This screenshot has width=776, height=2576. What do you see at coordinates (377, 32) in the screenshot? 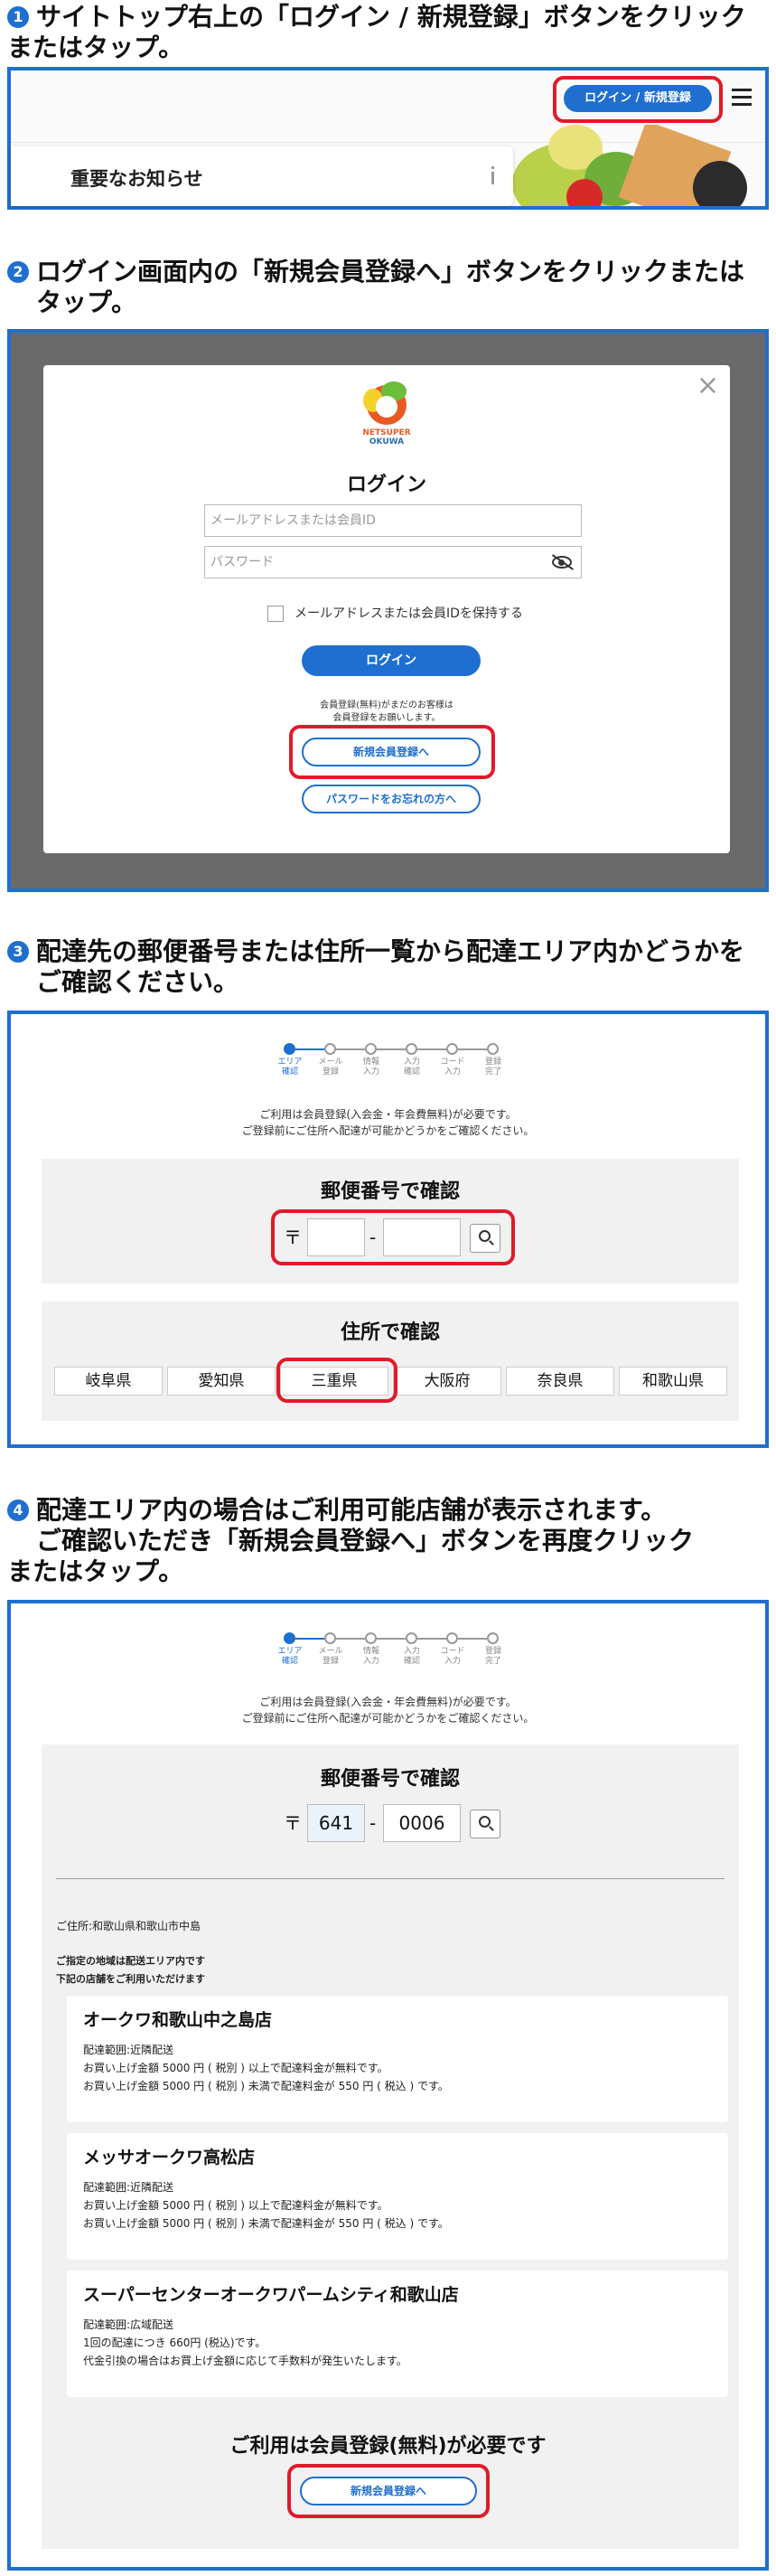
I see `step1-title: 1 サイトトップ右上の「ログイン / 新規登録」ボタンをクリック またはタップ。` at bounding box center [377, 32].